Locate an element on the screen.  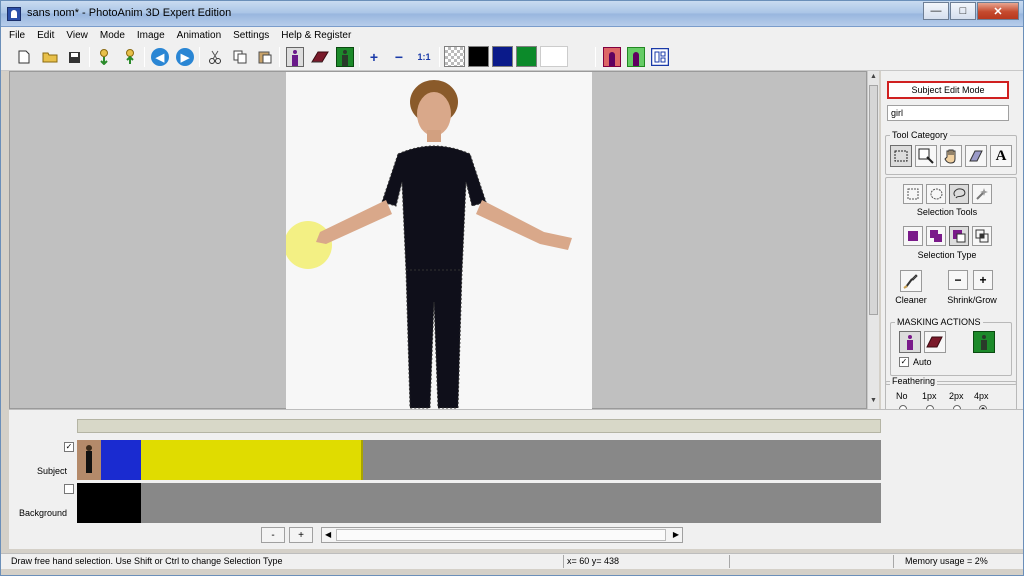
canvas-vertical-scrollbar: ▲ ▼ is located at coordinates (873, 240).